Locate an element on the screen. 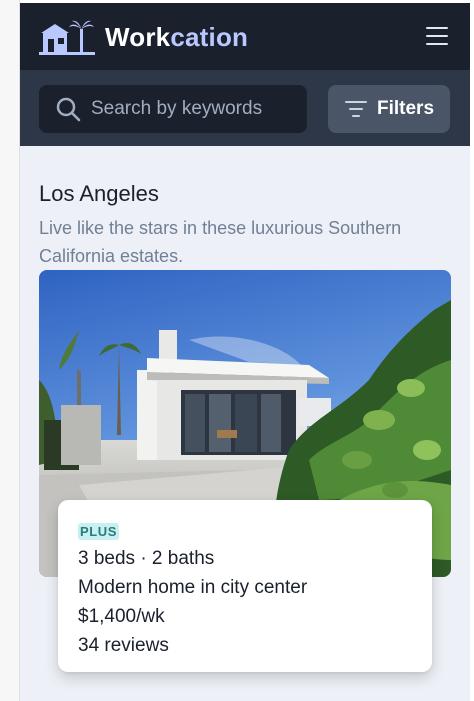 The image size is (474, 701). search-toolbar: Filters is located at coordinates (245, 108).